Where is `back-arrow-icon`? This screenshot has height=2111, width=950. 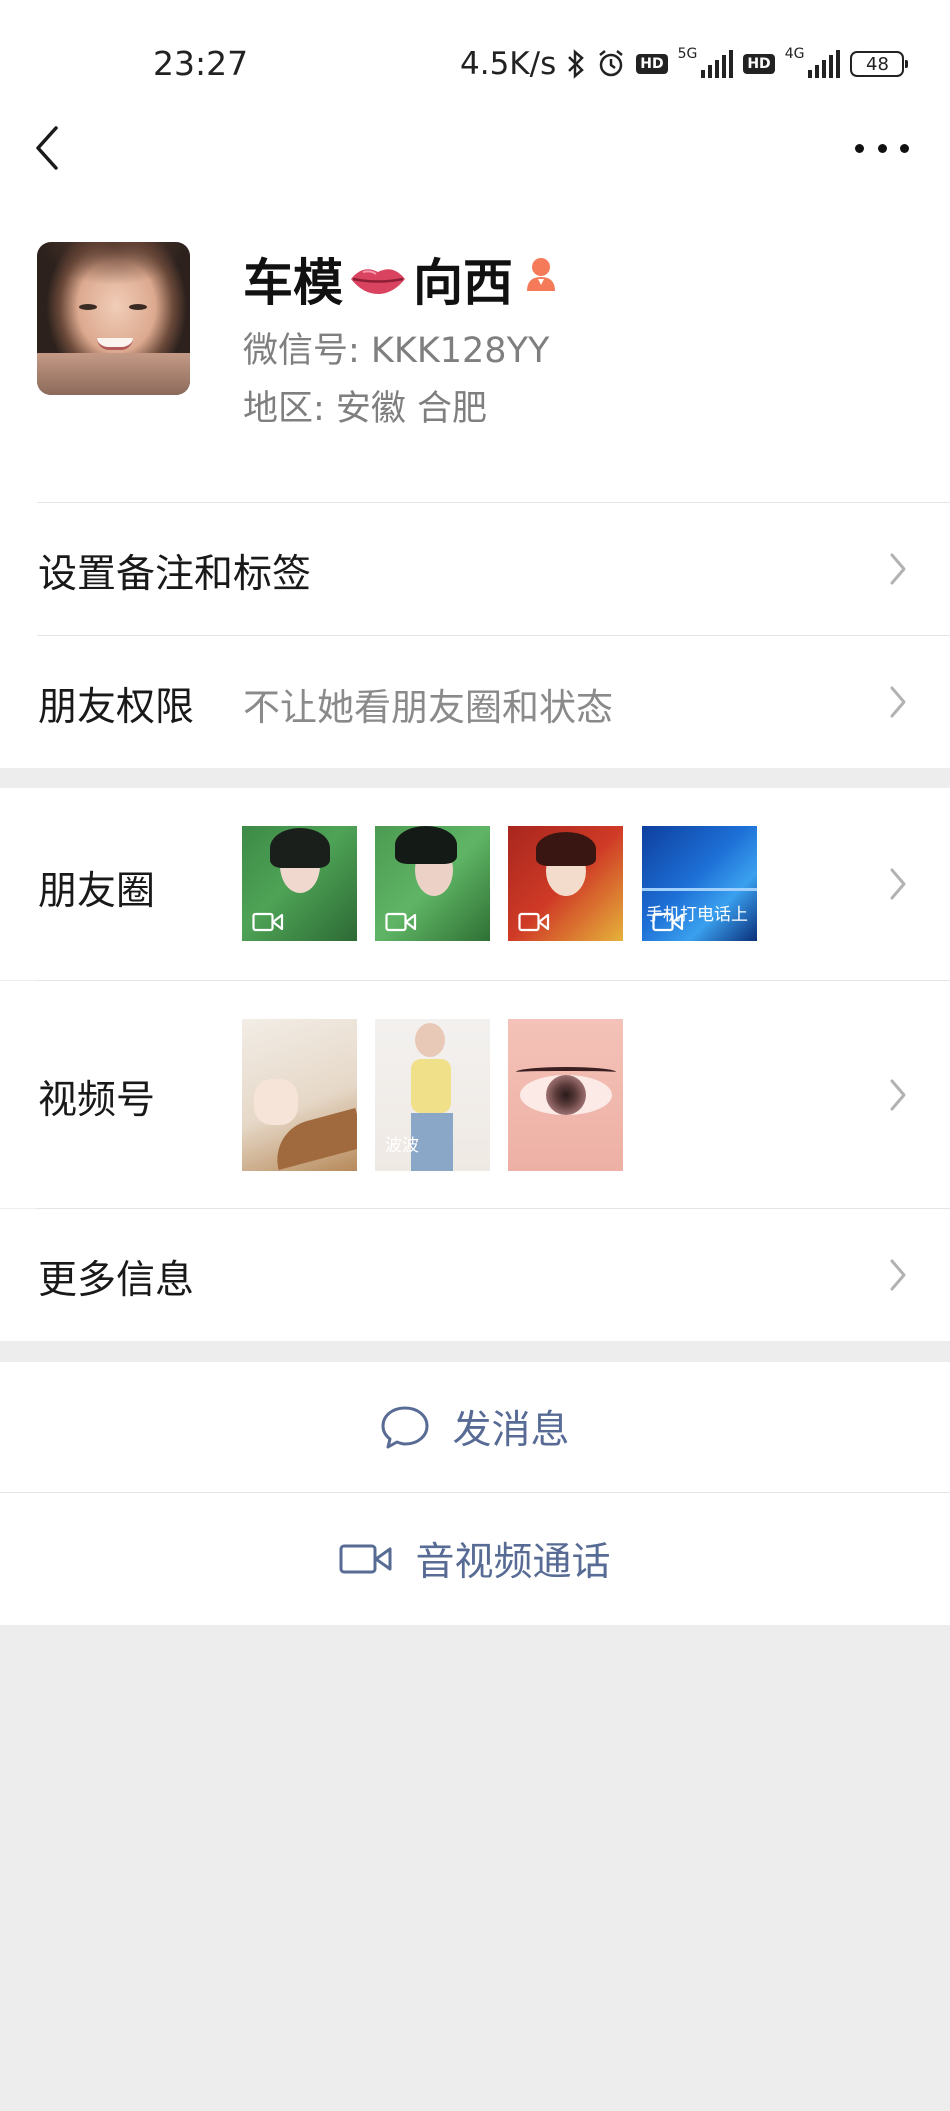
back-arrow-icon is located at coordinates (47, 148).